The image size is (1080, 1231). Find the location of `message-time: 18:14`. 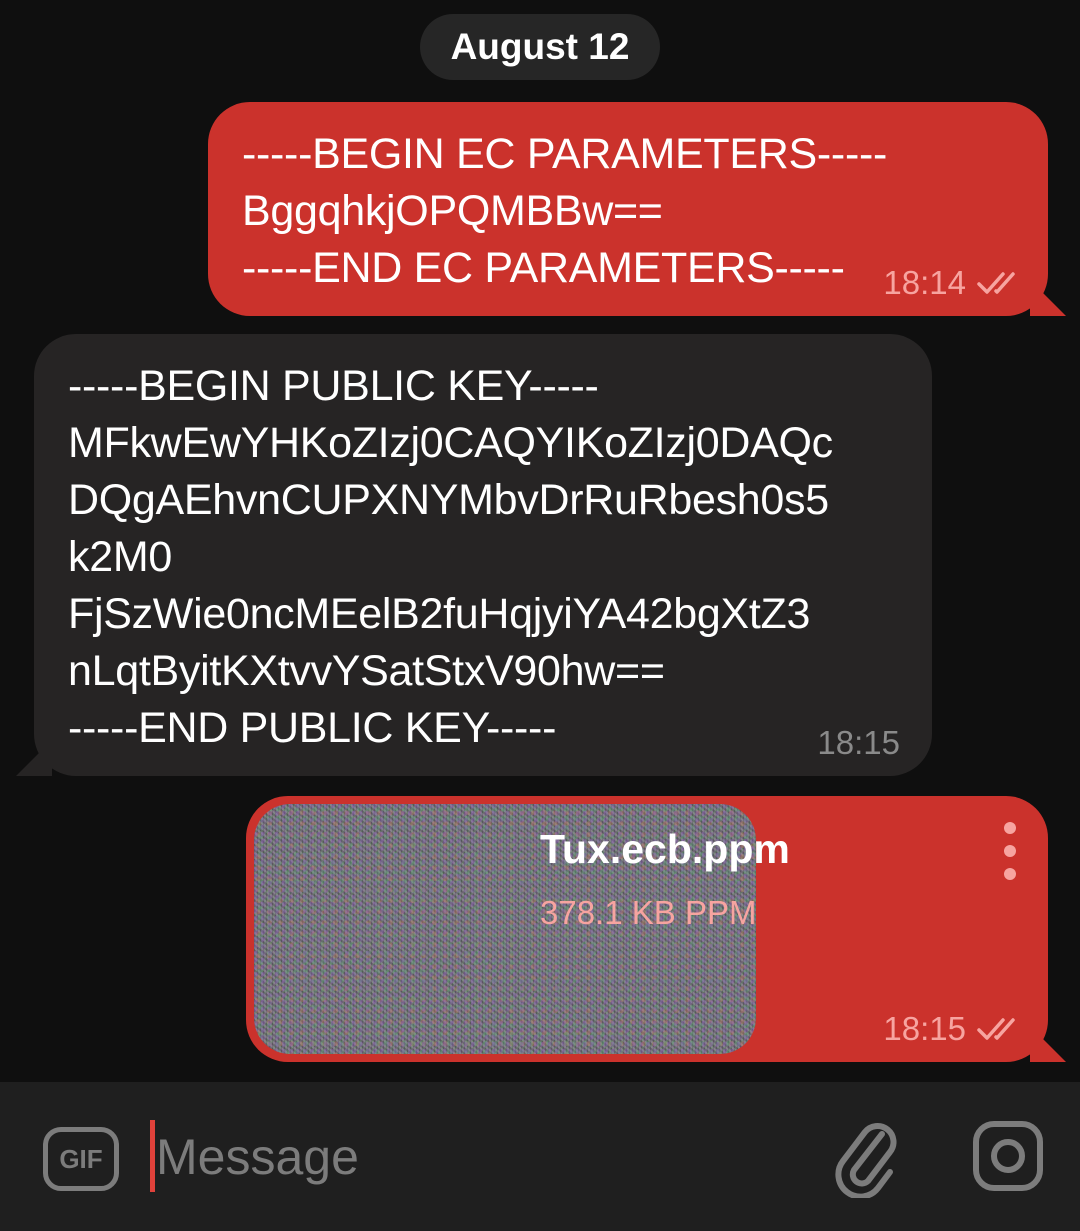

message-time: 18:14 is located at coordinates (924, 282).